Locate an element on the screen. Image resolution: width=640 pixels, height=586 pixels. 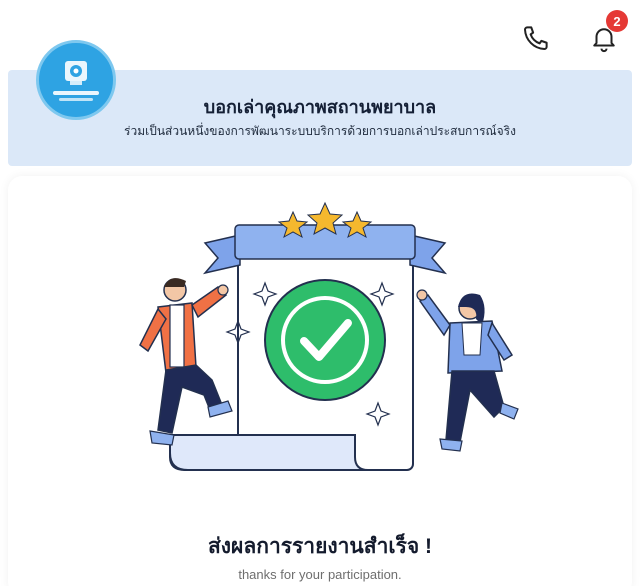
phone-button is located at coordinates (536, 38).